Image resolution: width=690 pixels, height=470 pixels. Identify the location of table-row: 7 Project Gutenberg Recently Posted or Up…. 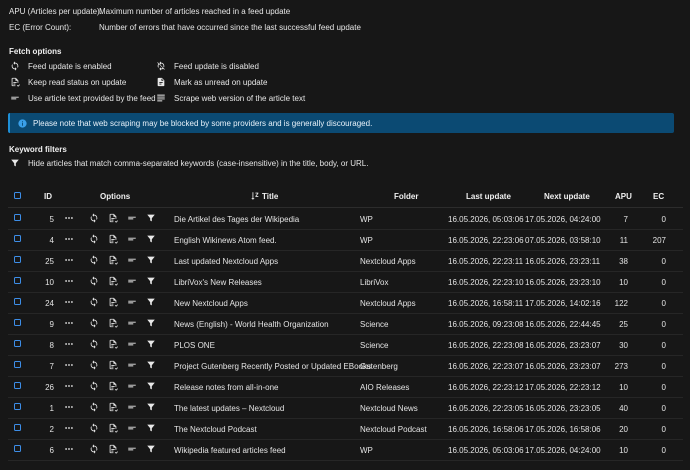
(345, 366).